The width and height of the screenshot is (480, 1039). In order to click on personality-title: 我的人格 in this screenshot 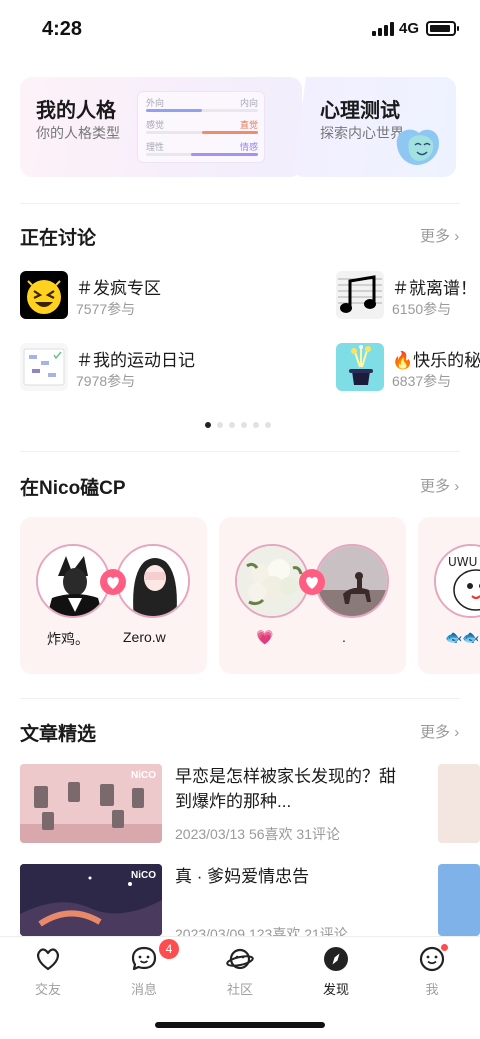, I will do `click(76, 111)`.